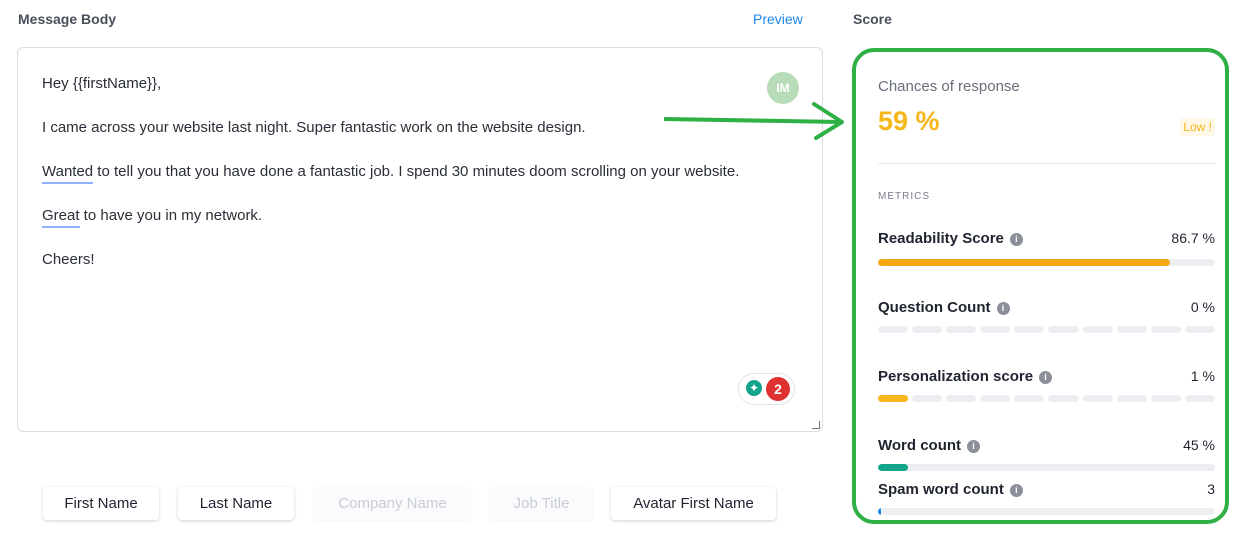 The height and width of the screenshot is (536, 1240). I want to click on metric-value: 45 %, so click(1199, 445).